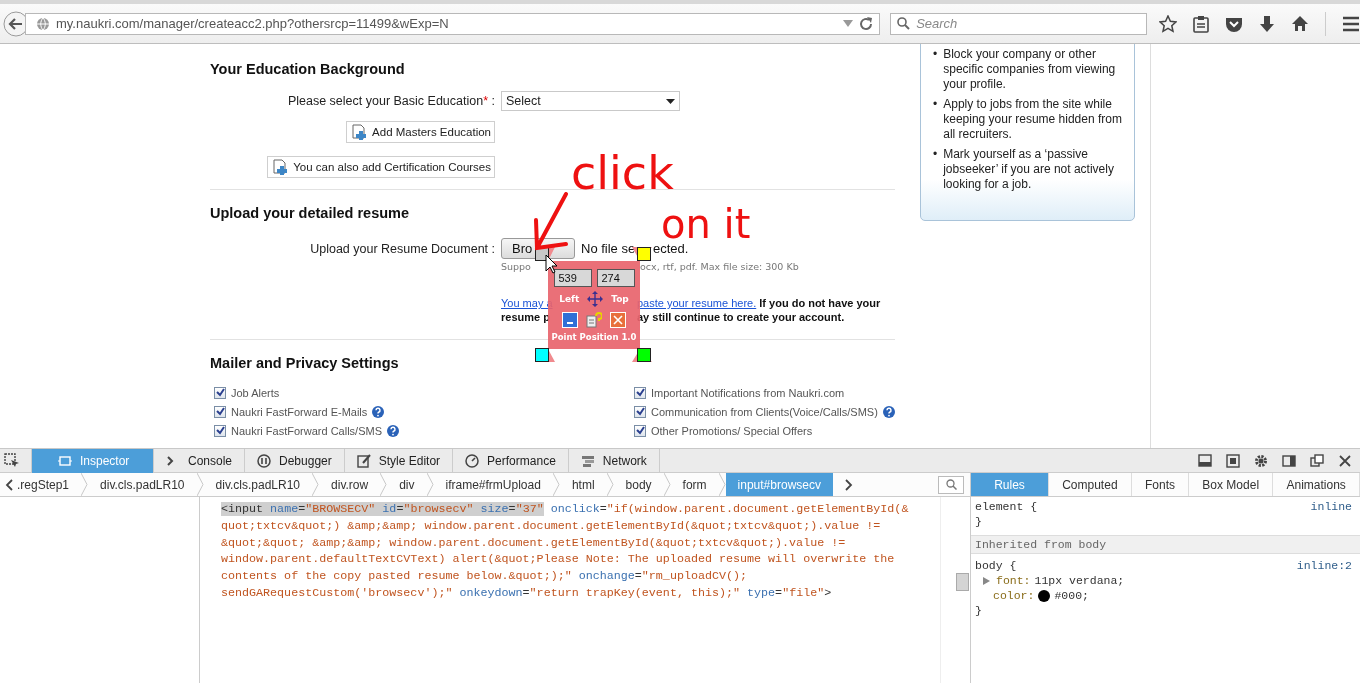 The width and height of the screenshot is (1360, 684). Describe the element at coordinates (1029, 169) in the screenshot. I see `benefit-item: Mark yourself as a ‘passive jobseeker’ if you are not actively looking for a job.` at that location.